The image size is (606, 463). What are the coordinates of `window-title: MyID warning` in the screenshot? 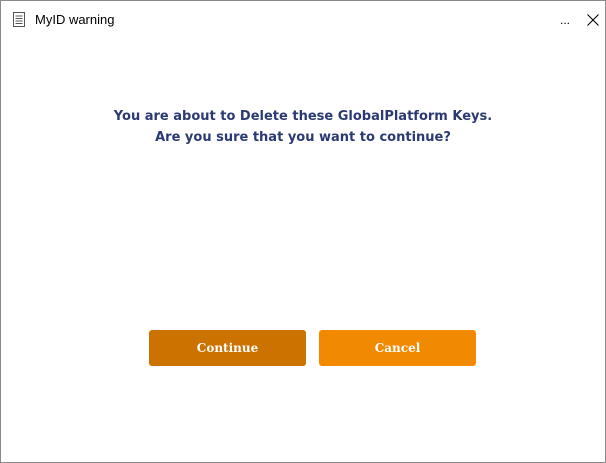 It's located at (75, 19).